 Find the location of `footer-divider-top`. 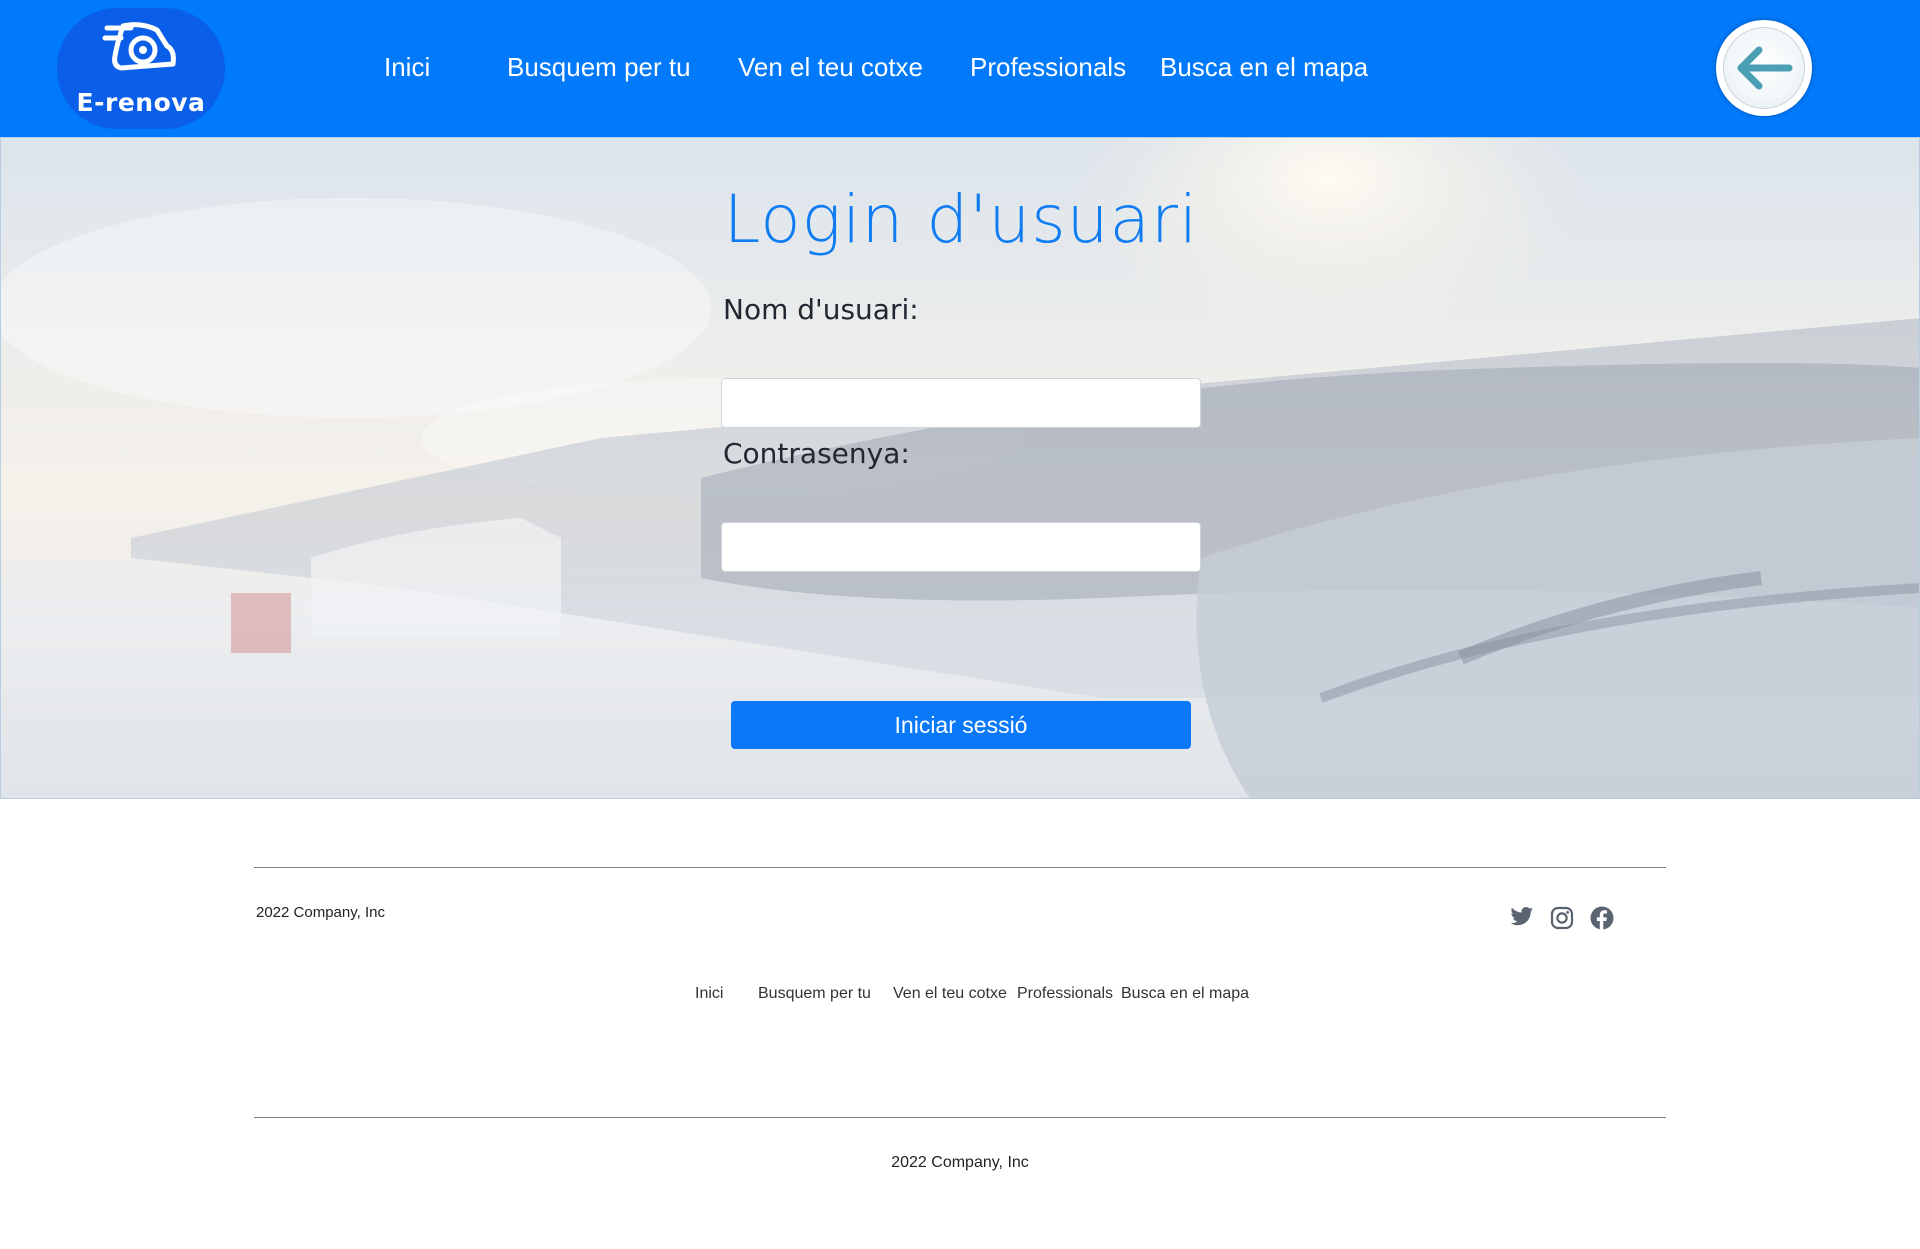

footer-divider-top is located at coordinates (960, 867).